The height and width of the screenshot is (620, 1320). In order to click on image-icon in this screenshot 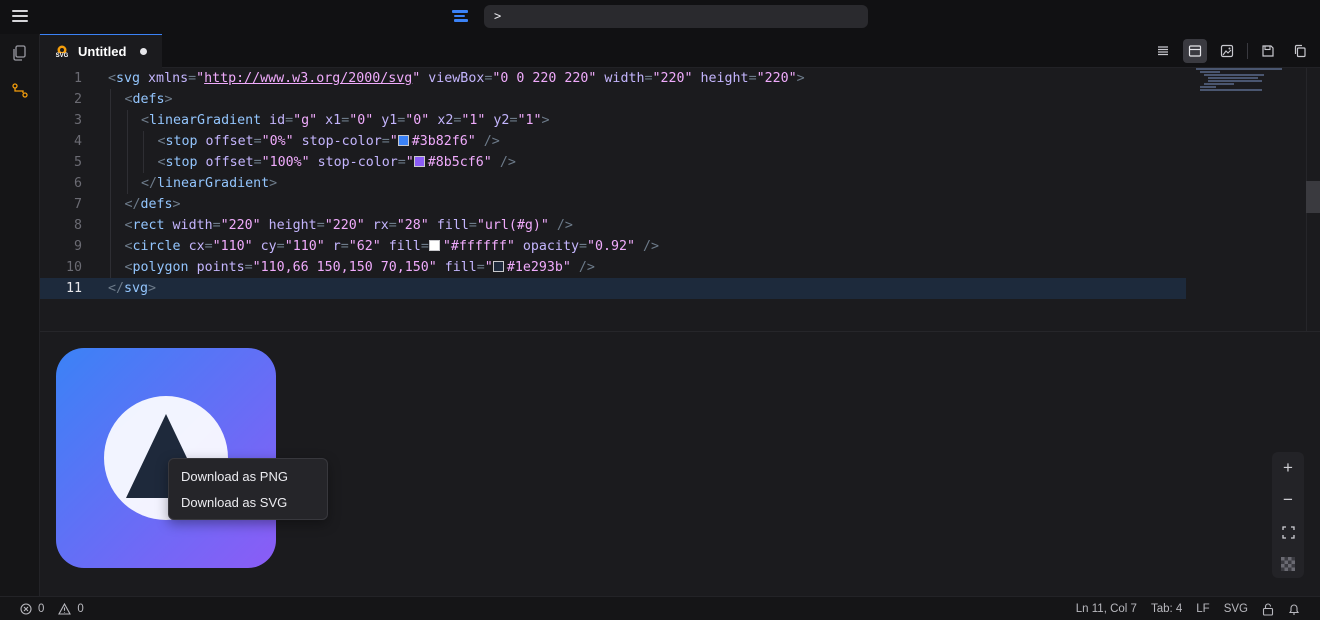, I will do `click(1227, 51)`.